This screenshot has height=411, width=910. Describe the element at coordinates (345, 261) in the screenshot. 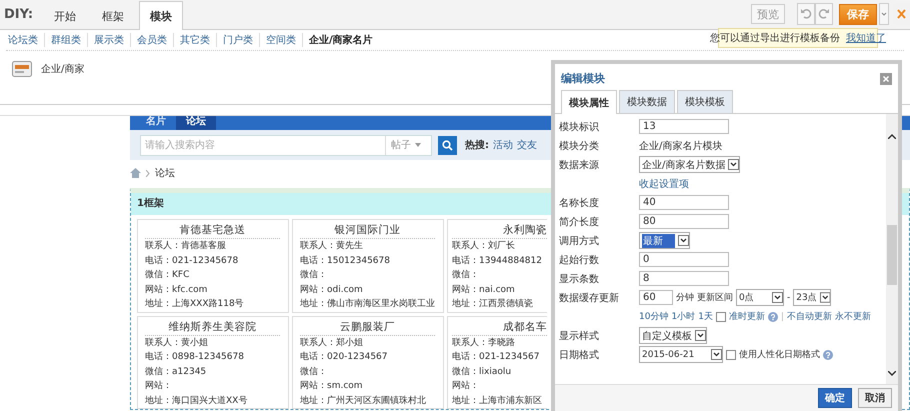

I see `card-line: 电话：15012345678` at that location.